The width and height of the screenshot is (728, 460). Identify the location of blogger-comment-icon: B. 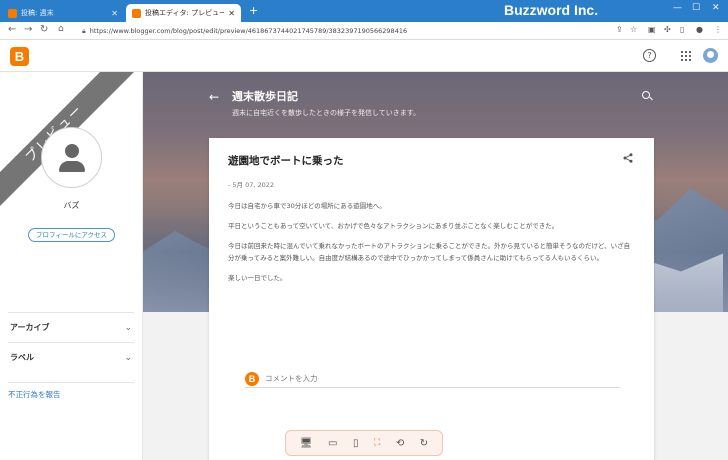
(252, 378).